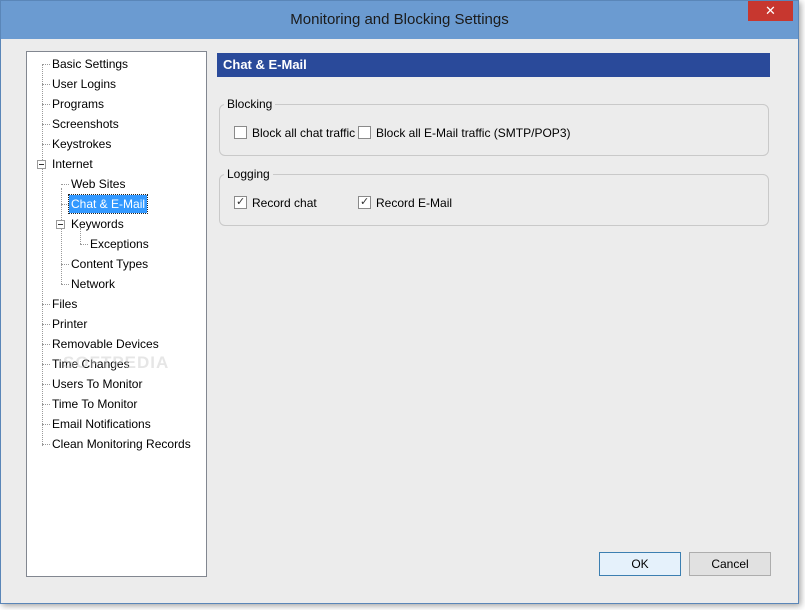 Image resolution: width=805 pixels, height=610 pixels. I want to click on block-email-checkbox: Block all E-Mail traffic (SMTP/POP3), so click(464, 133).